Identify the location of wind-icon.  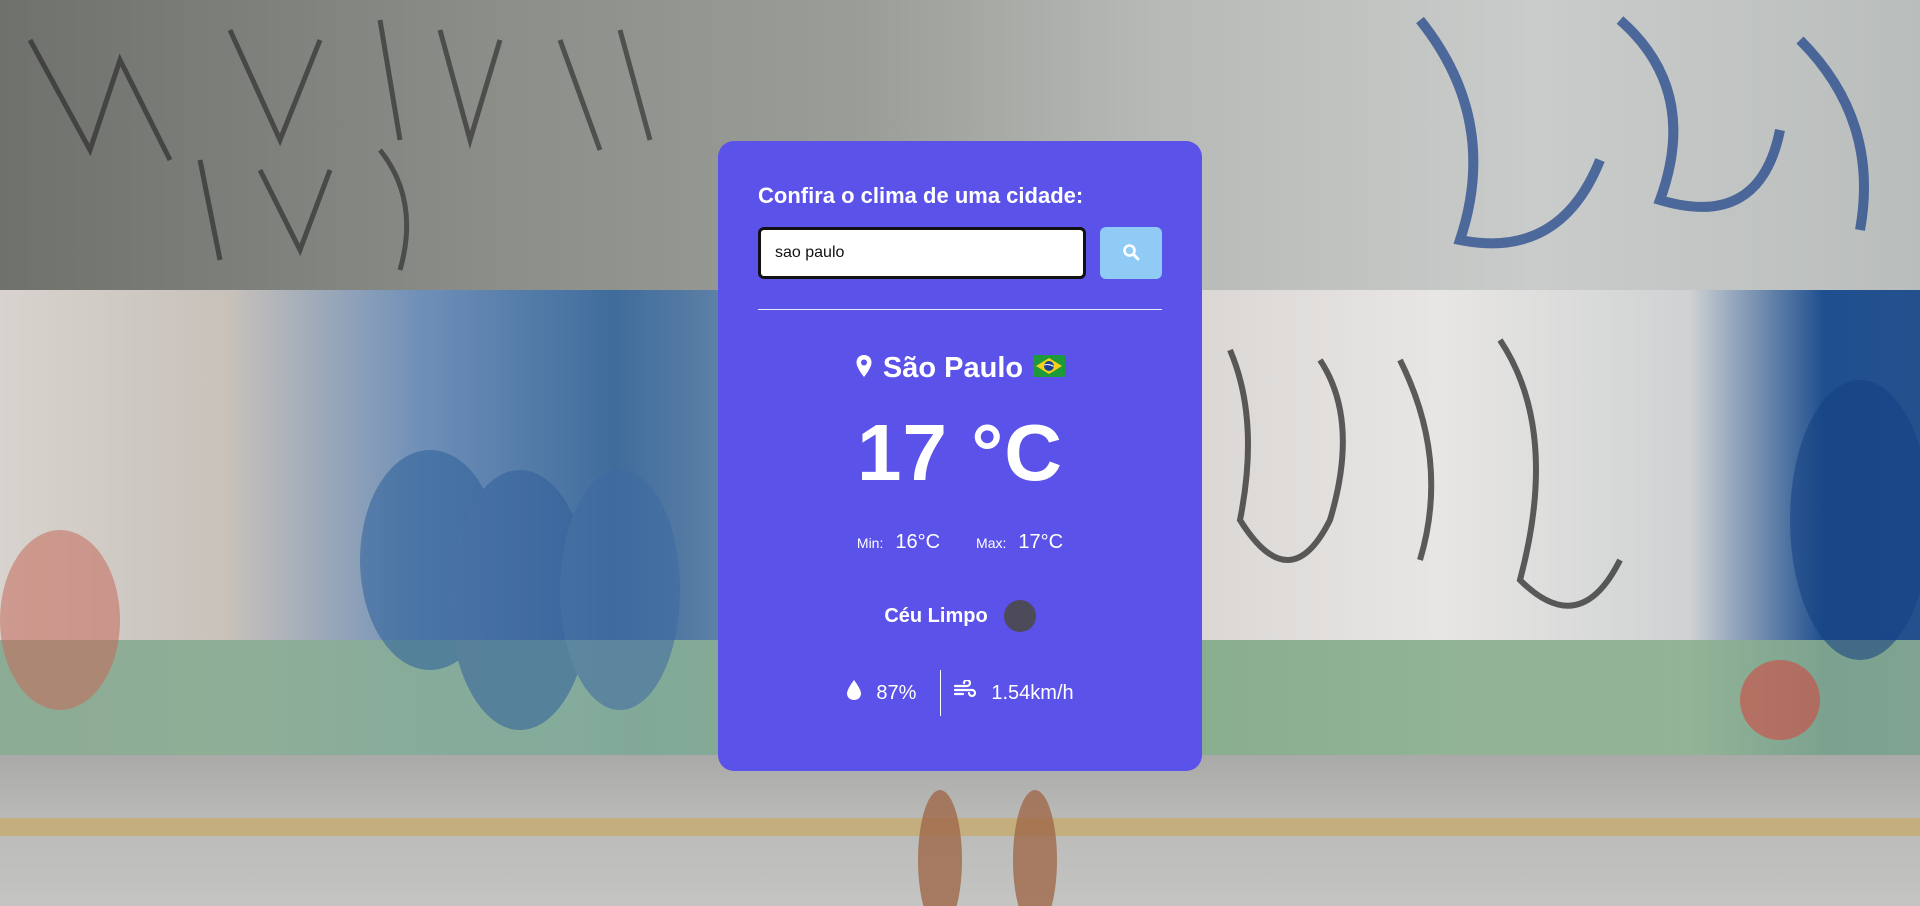
(965, 692).